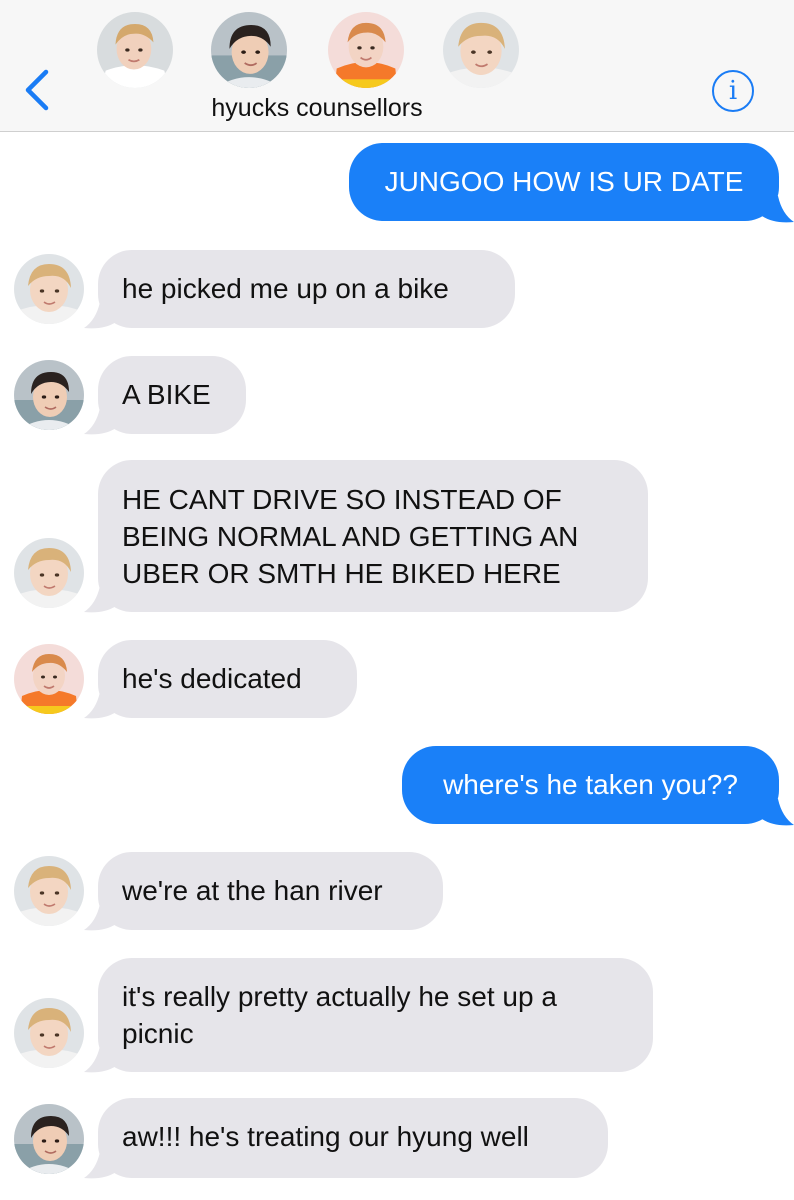 The image size is (794, 1200). What do you see at coordinates (564, 182) in the screenshot?
I see `outgoing-message: JUNGOO HOW IS UR DATE` at bounding box center [564, 182].